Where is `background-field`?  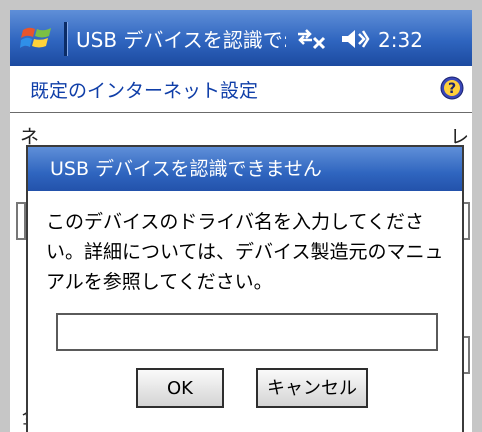
background-field is located at coordinates (21, 221).